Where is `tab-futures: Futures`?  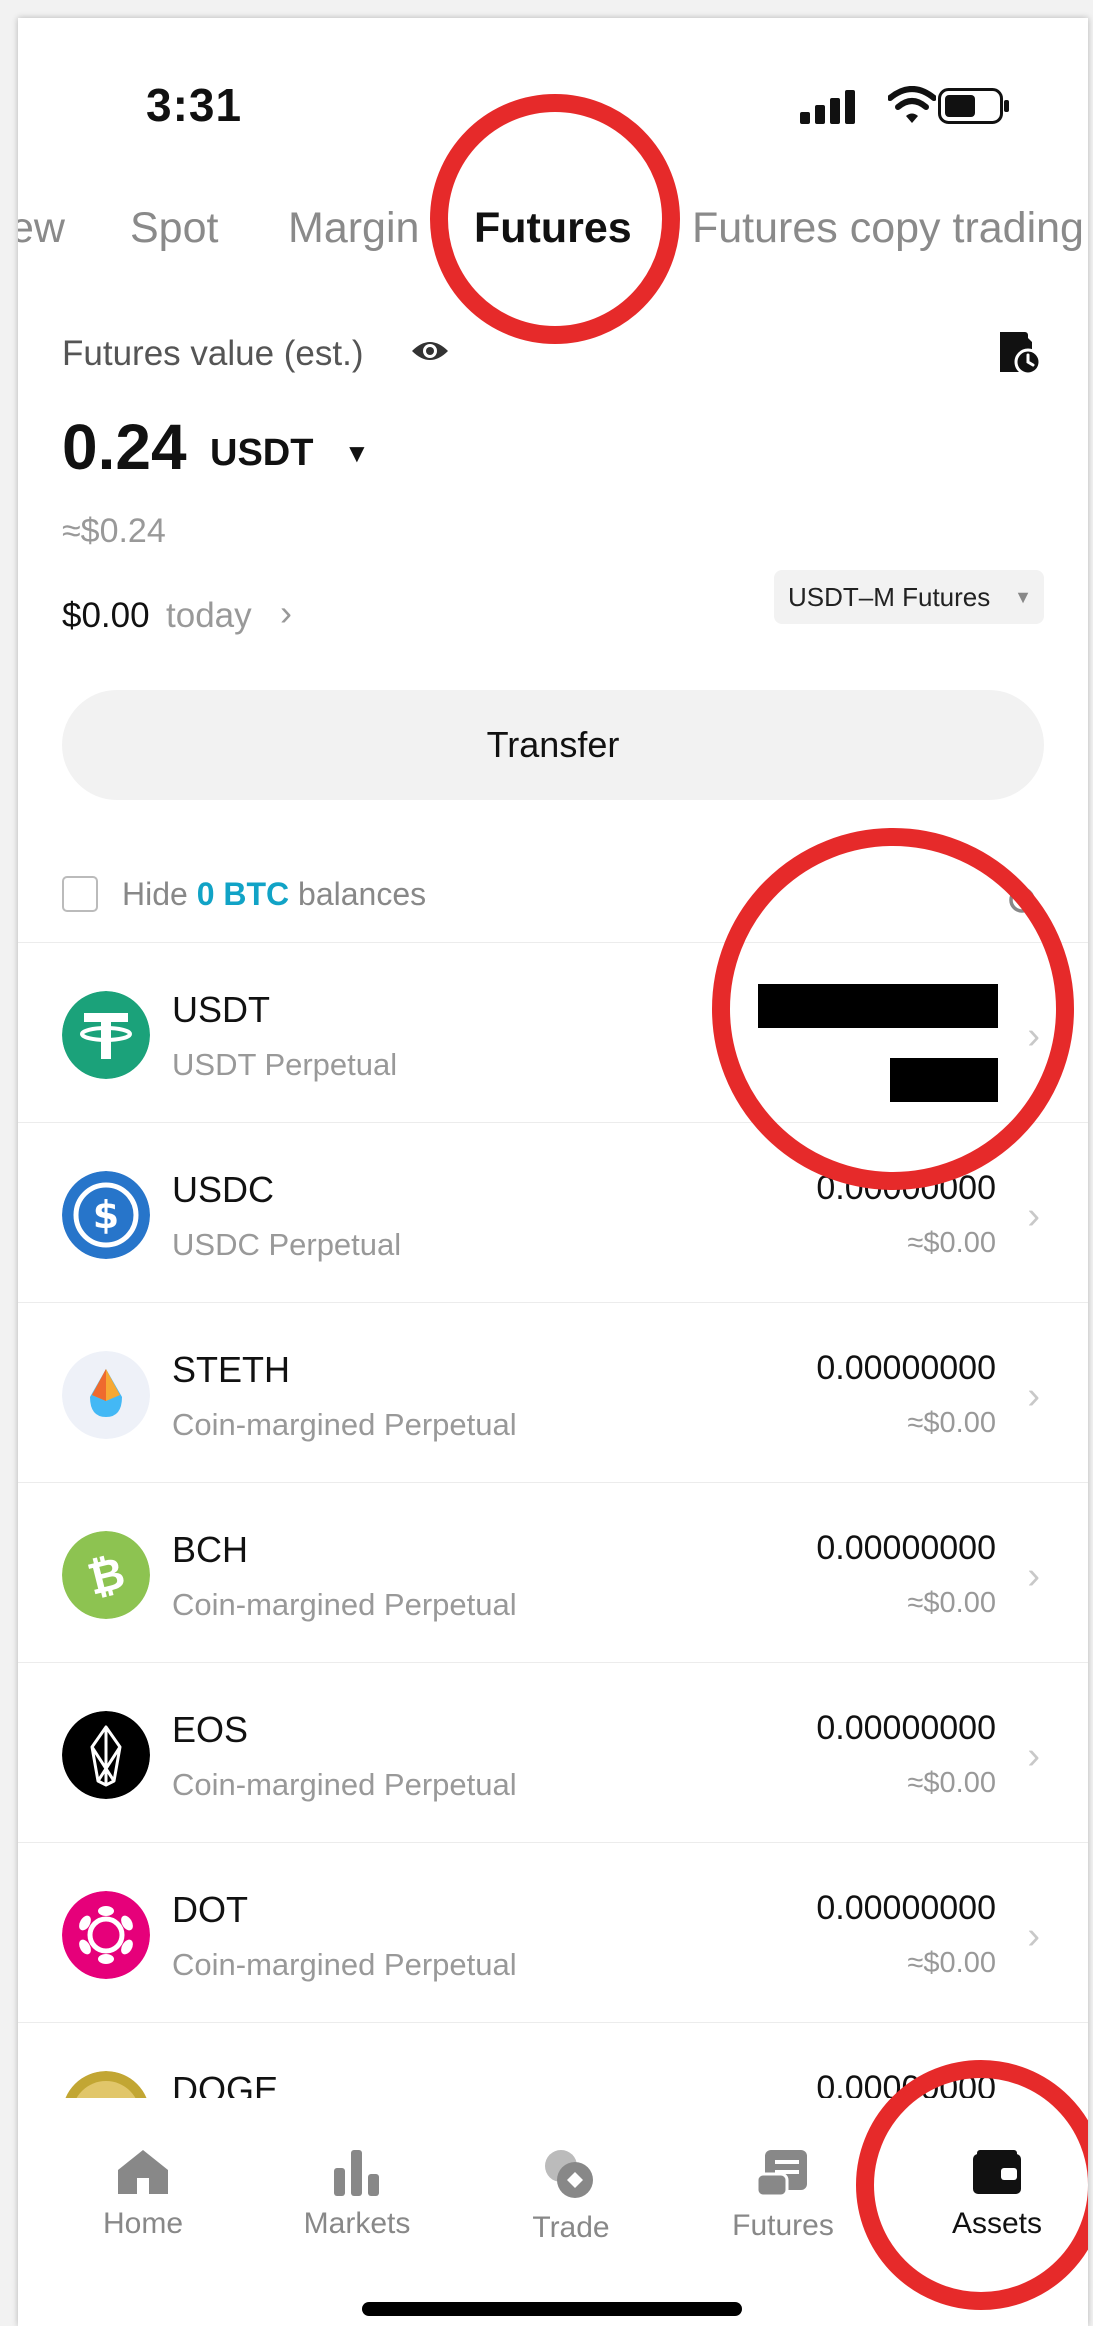 tab-futures: Futures is located at coordinates (553, 228).